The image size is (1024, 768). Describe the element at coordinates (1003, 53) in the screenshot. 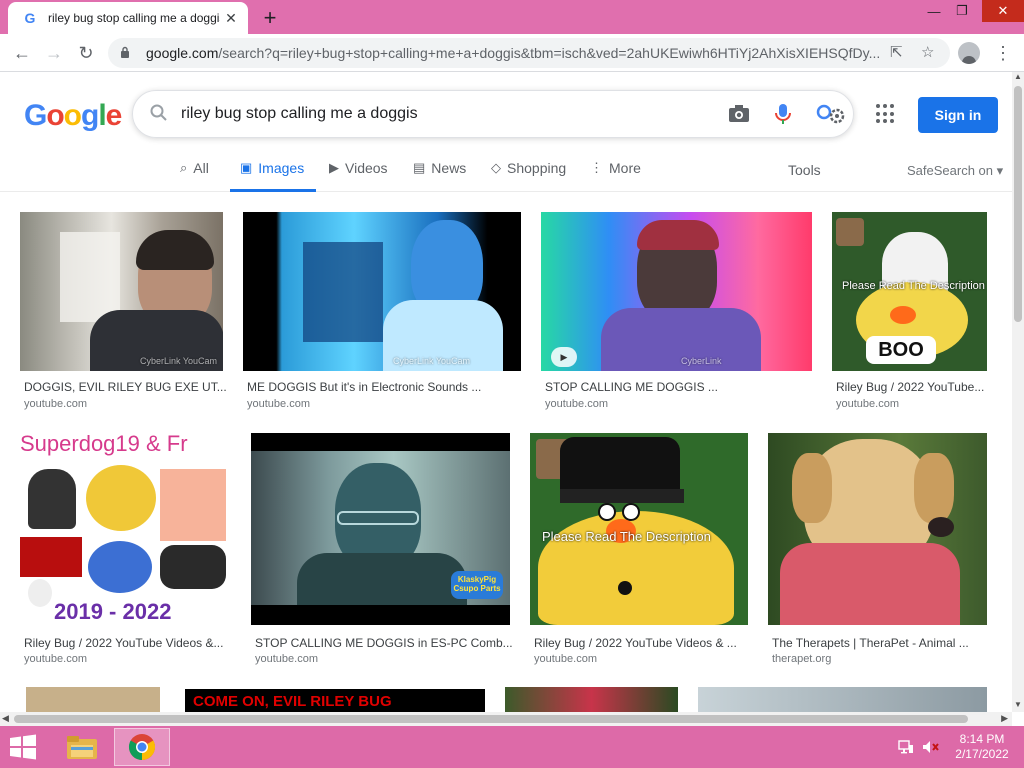

I see `browser-menu-icon: ⋮` at that location.